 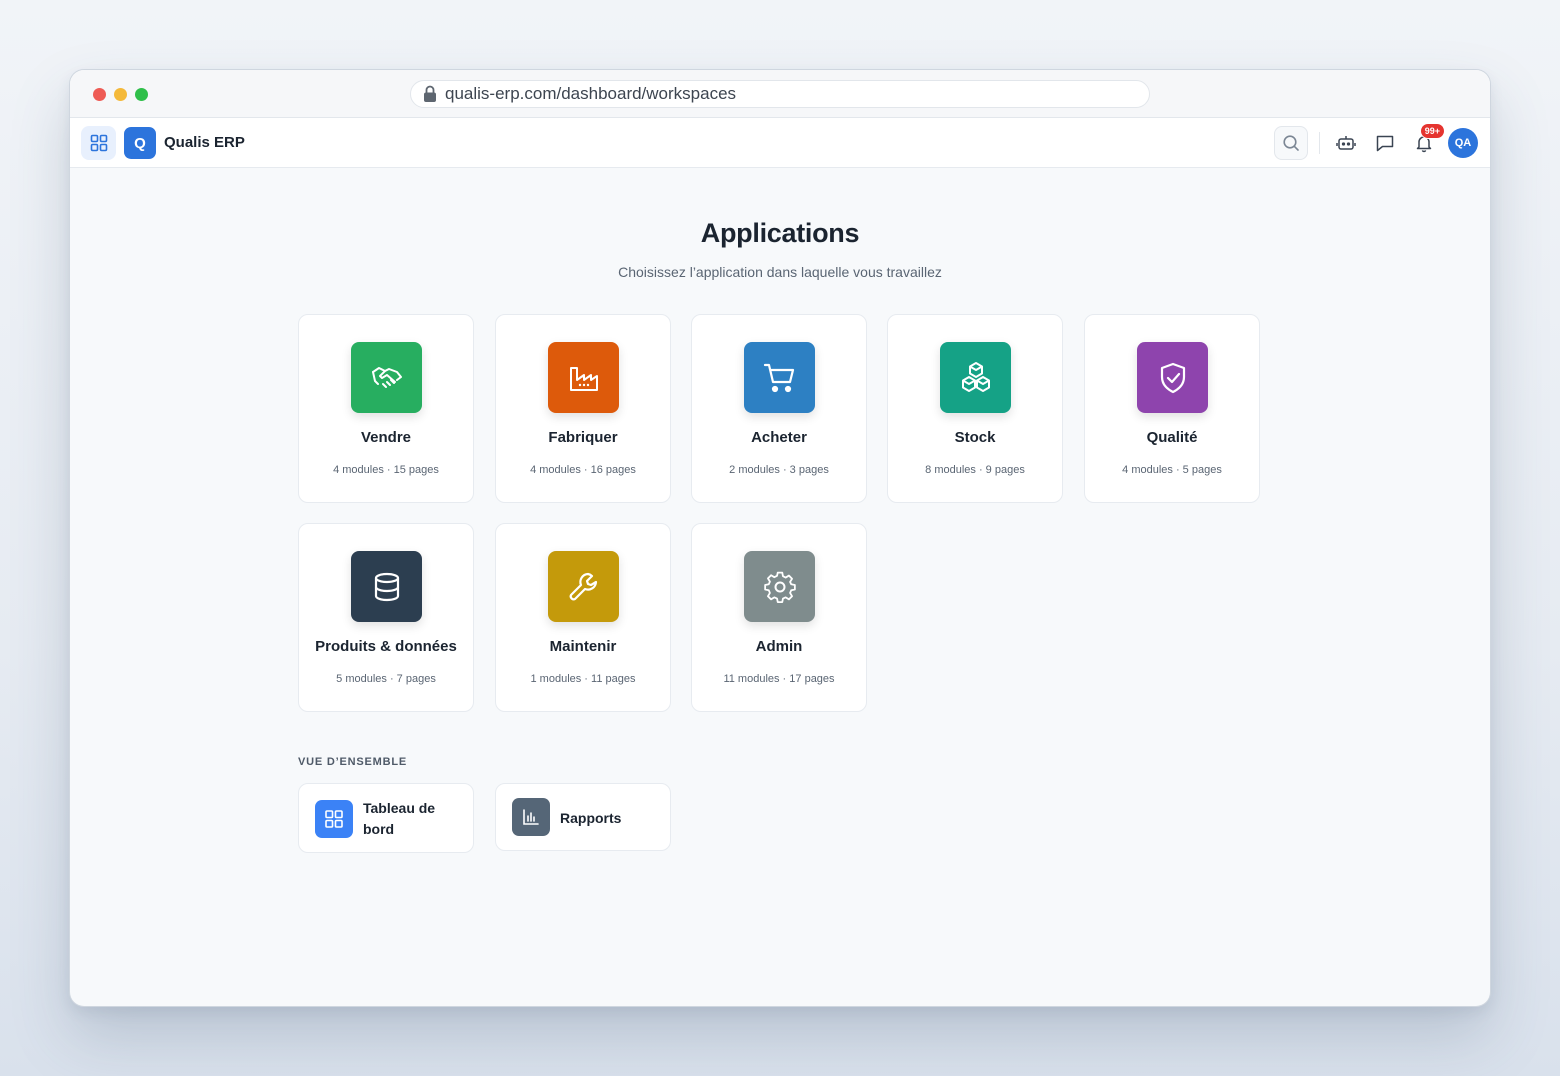 I want to click on app-card-fabriquer: Fabriquer 4 modules · 16 pages, so click(x=583, y=408).